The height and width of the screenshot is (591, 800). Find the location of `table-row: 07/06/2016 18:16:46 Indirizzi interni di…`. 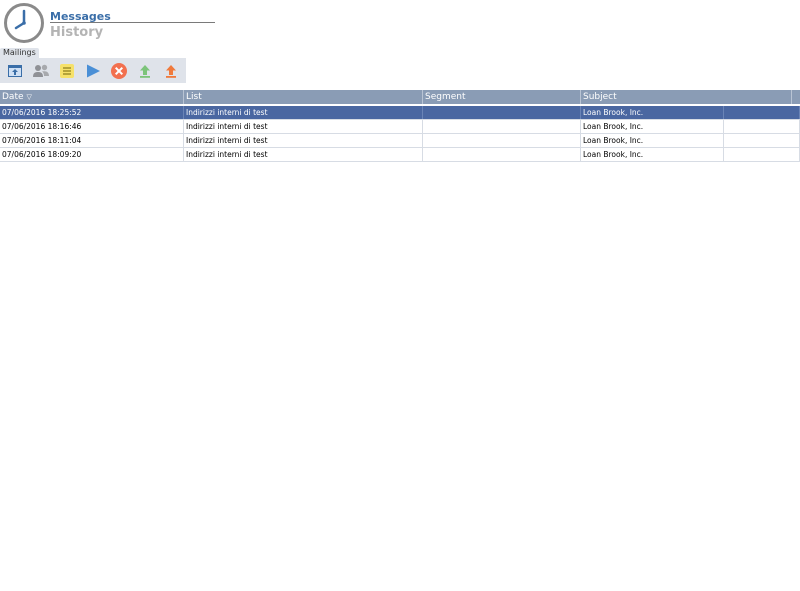

table-row: 07/06/2016 18:16:46 Indirizzi interni di… is located at coordinates (400, 127).